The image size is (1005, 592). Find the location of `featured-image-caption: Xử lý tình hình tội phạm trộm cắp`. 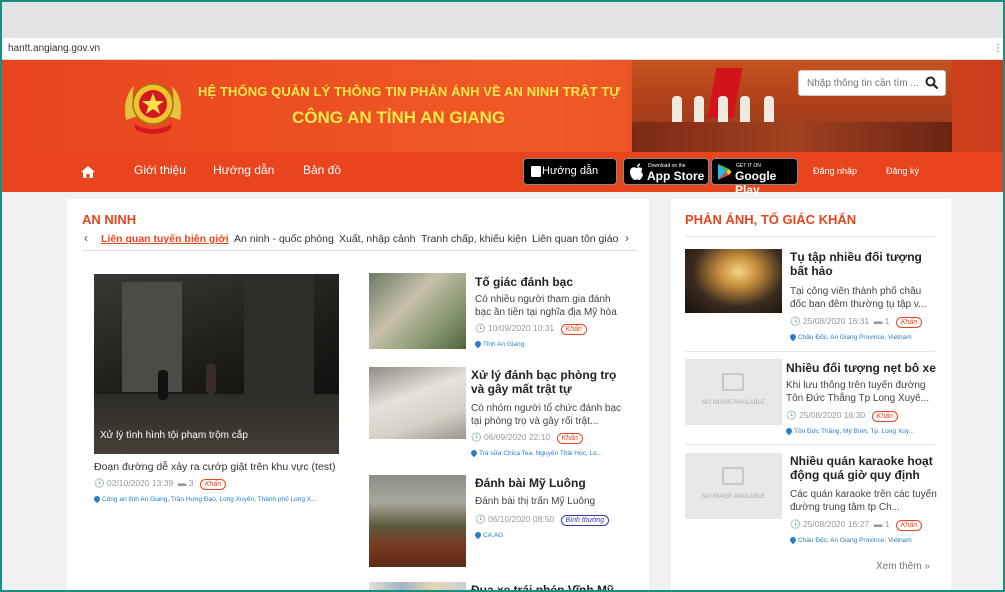

featured-image-caption: Xử lý tình hình tội phạm trộm cắp is located at coordinates (174, 435).